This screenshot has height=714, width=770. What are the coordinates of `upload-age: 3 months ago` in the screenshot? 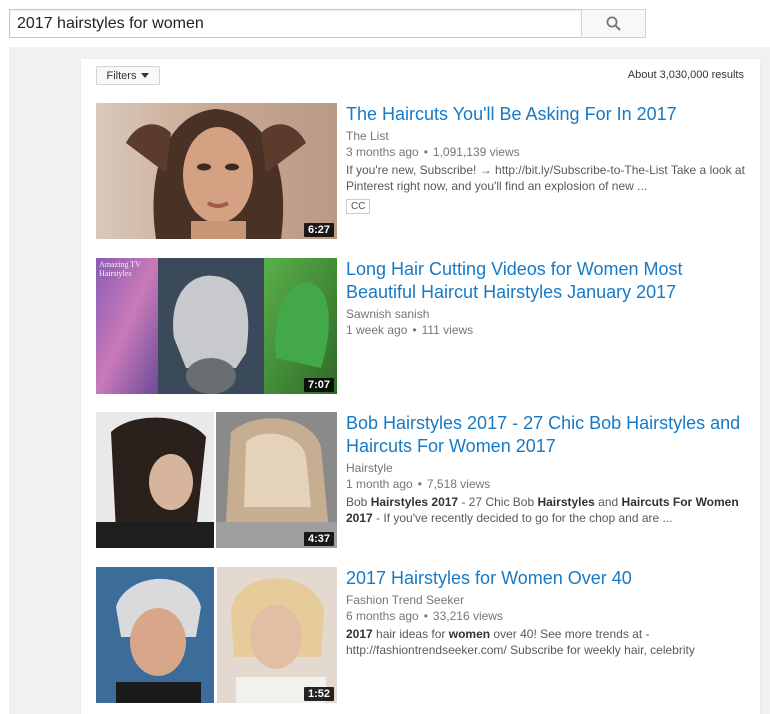 It's located at (382, 152).